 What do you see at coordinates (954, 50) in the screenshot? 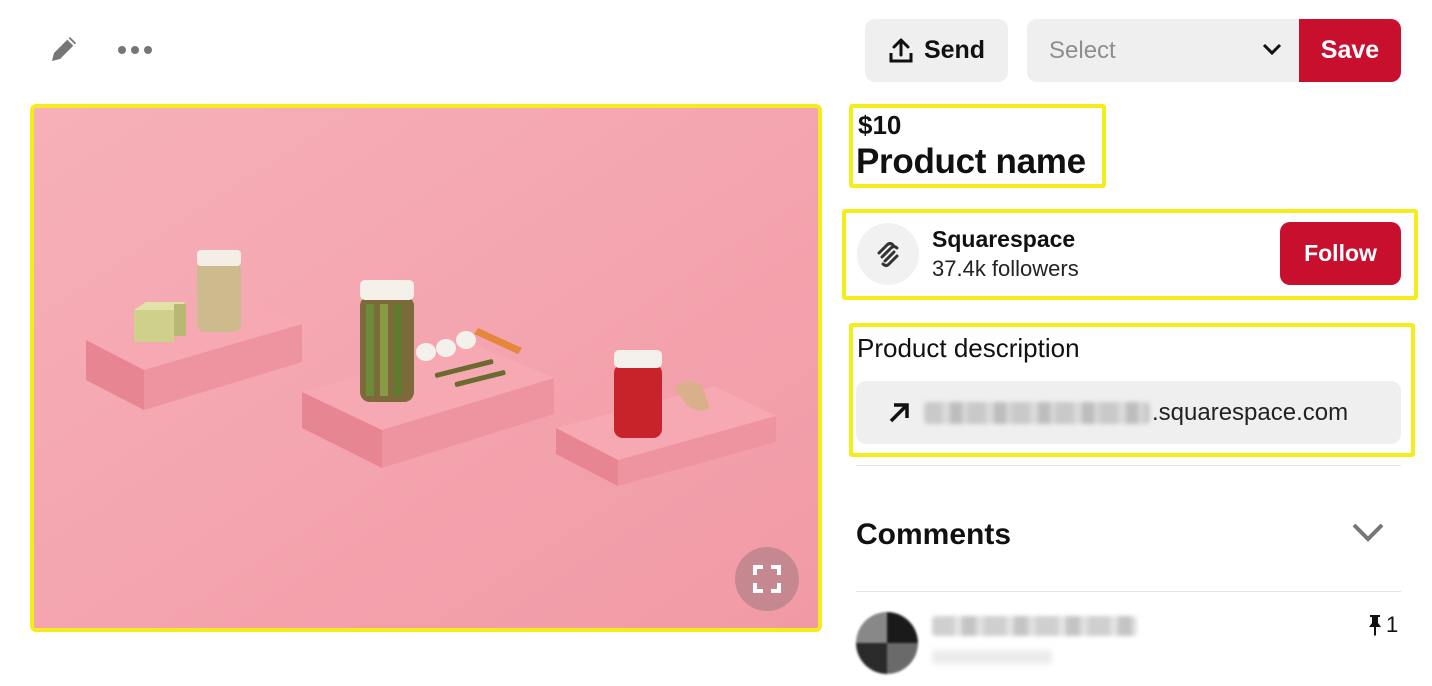
I see `send-label: Send` at bounding box center [954, 50].